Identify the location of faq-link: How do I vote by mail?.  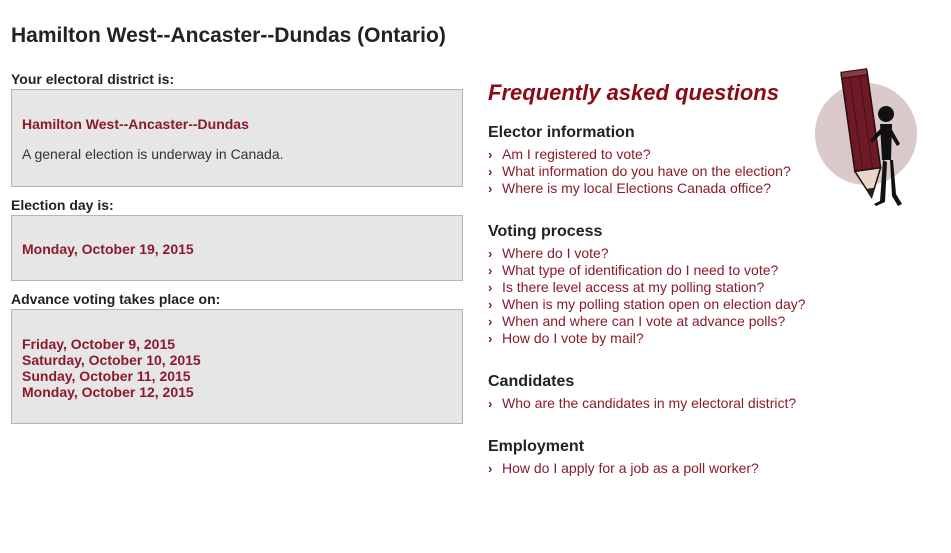
(573, 338).